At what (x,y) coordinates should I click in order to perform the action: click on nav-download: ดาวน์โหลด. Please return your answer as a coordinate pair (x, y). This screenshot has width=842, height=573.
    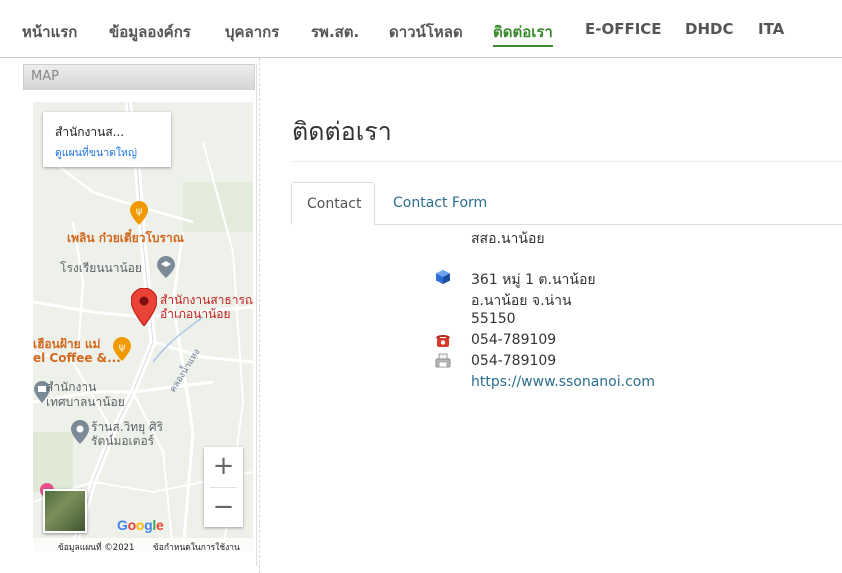
    Looking at the image, I should click on (426, 32).